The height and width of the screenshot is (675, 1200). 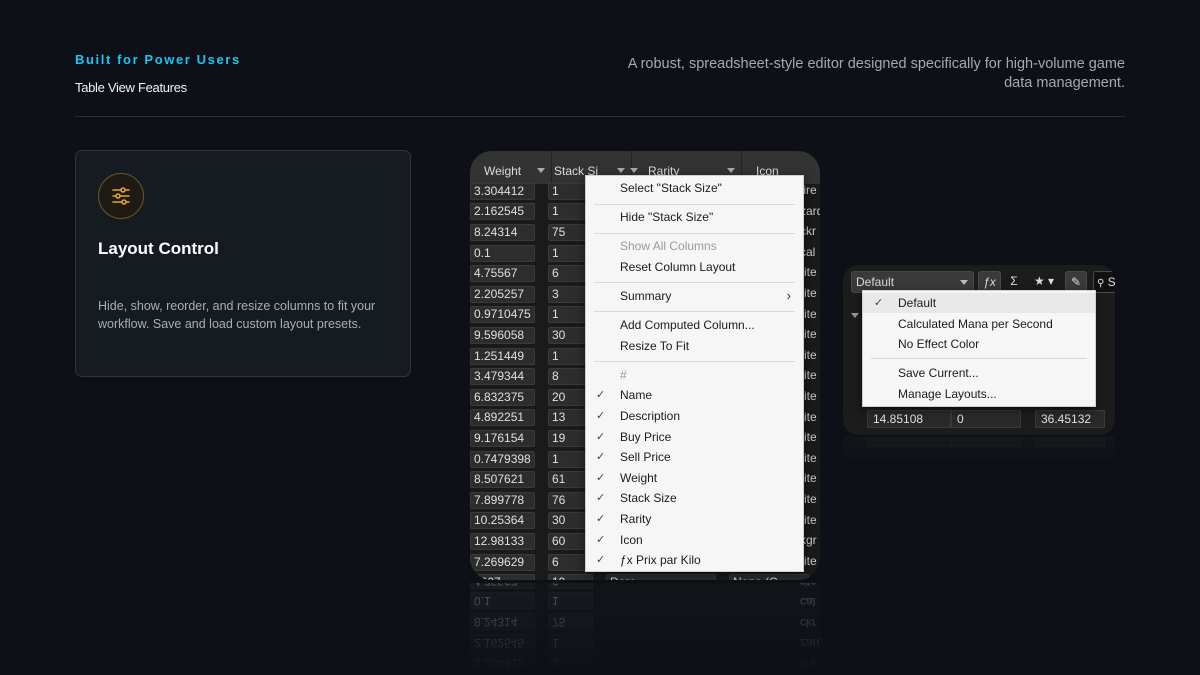 I want to click on search-input: ⚲ S, so click(x=1104, y=282).